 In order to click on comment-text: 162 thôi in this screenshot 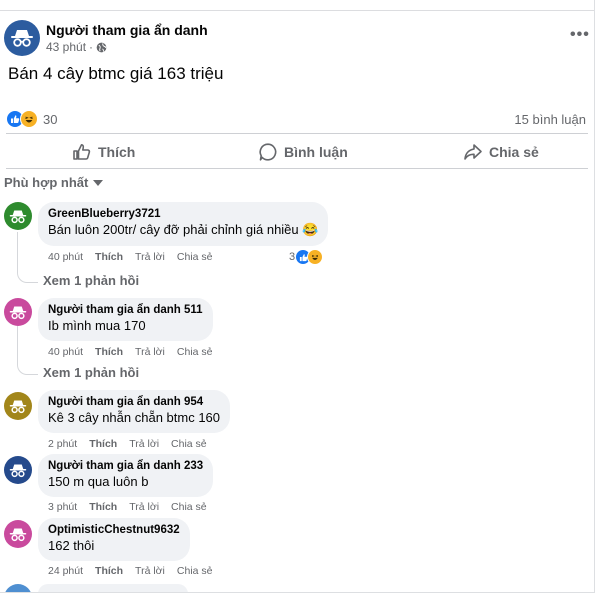, I will do `click(71, 545)`.